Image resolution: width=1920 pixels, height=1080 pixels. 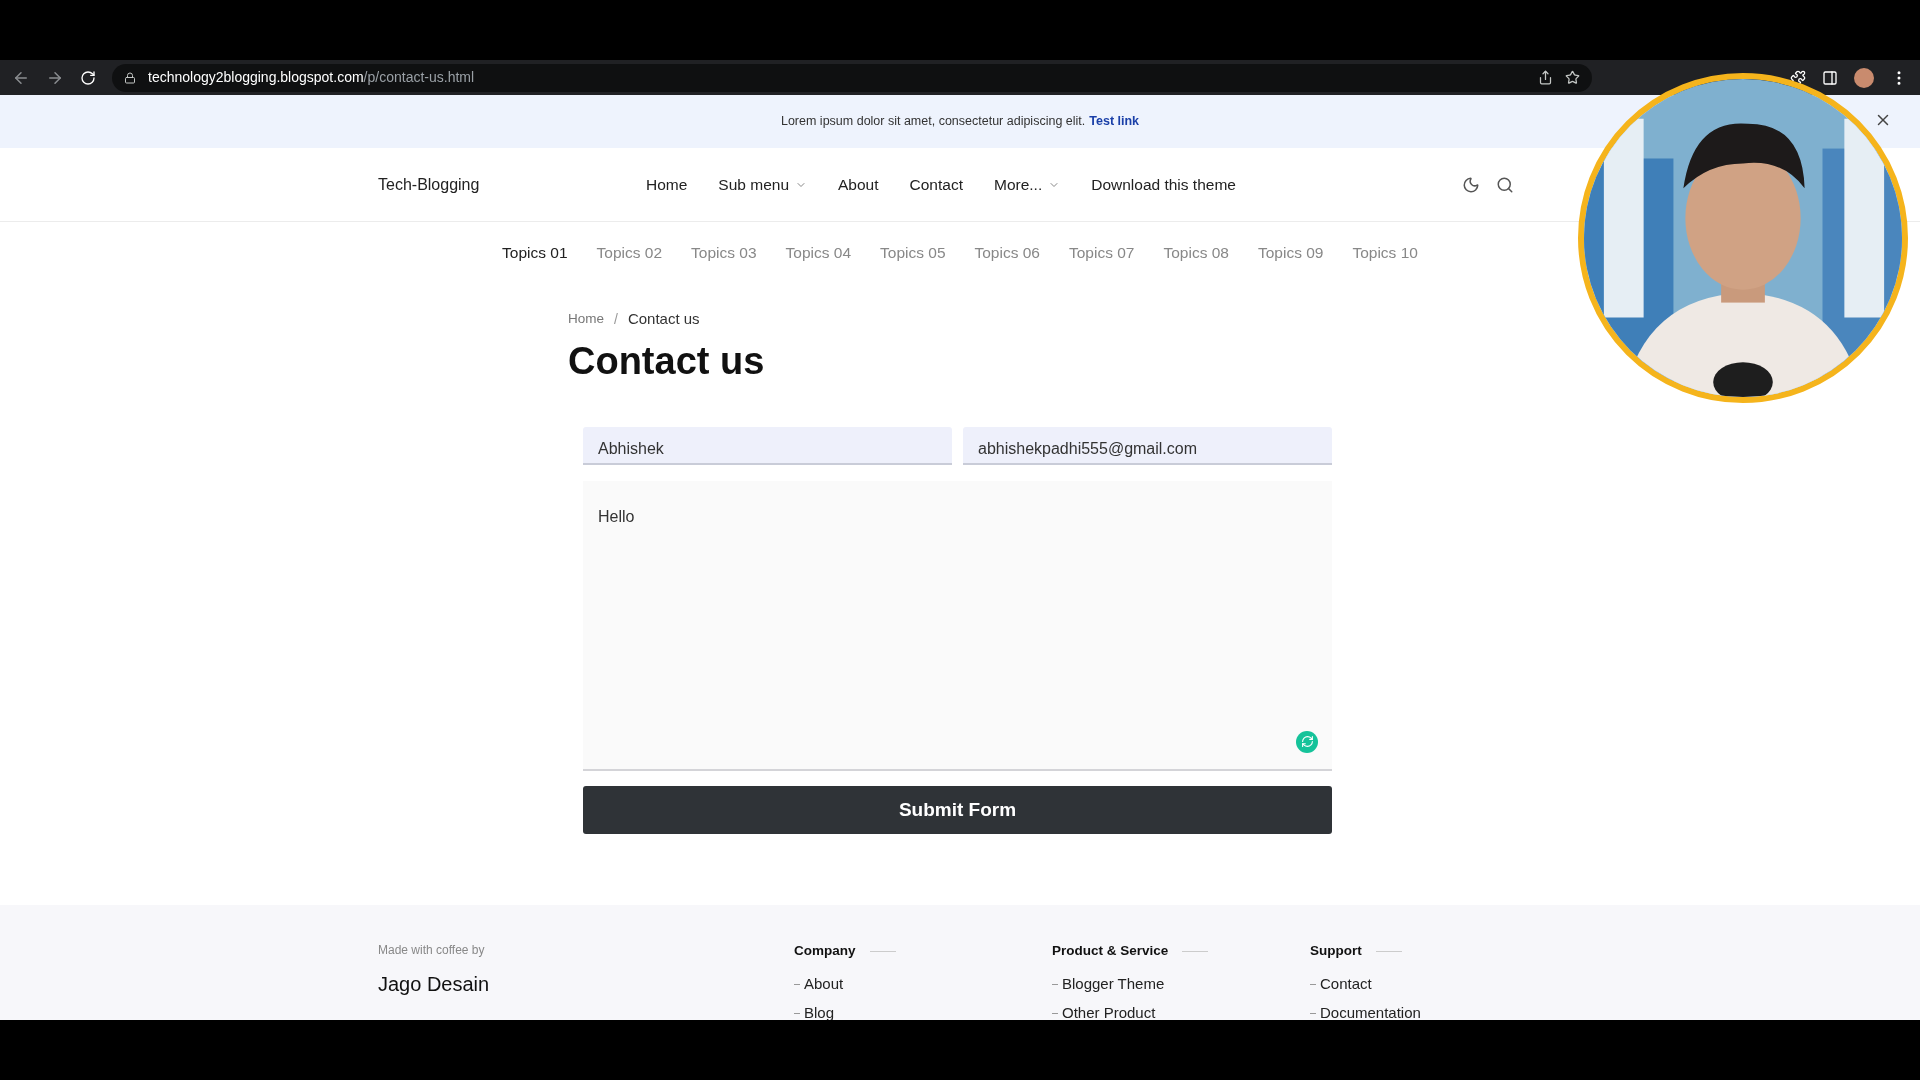 What do you see at coordinates (1290, 253) in the screenshot?
I see `topic-link: Topics 09` at bounding box center [1290, 253].